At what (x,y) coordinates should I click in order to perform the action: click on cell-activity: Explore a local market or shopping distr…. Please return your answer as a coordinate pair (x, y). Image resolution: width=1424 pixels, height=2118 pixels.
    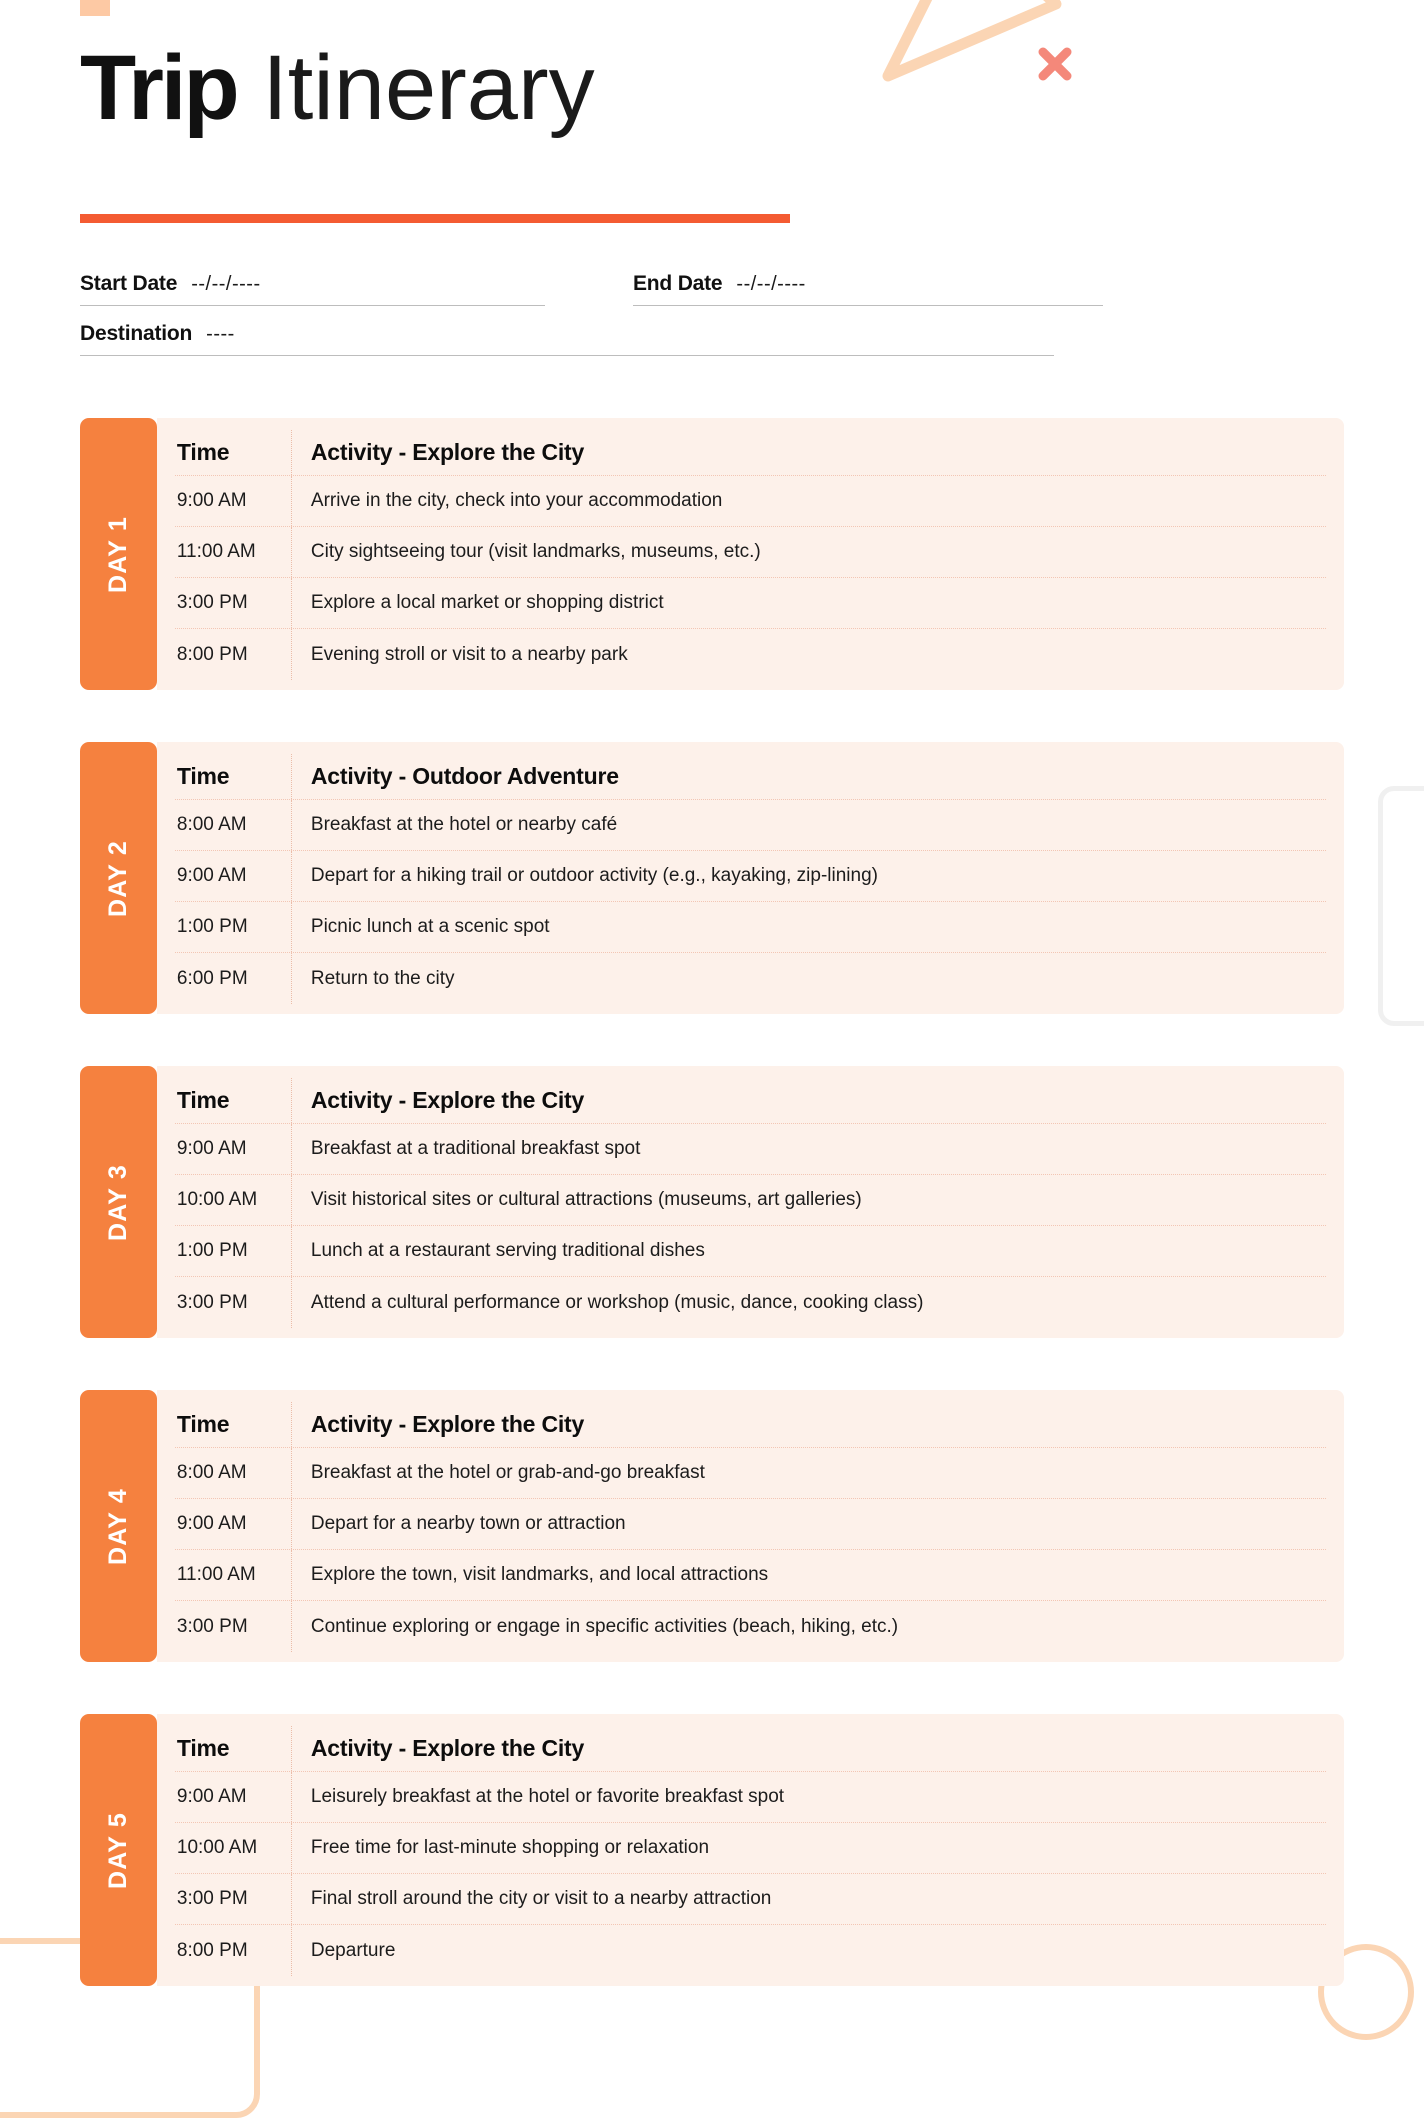
    Looking at the image, I should click on (487, 602).